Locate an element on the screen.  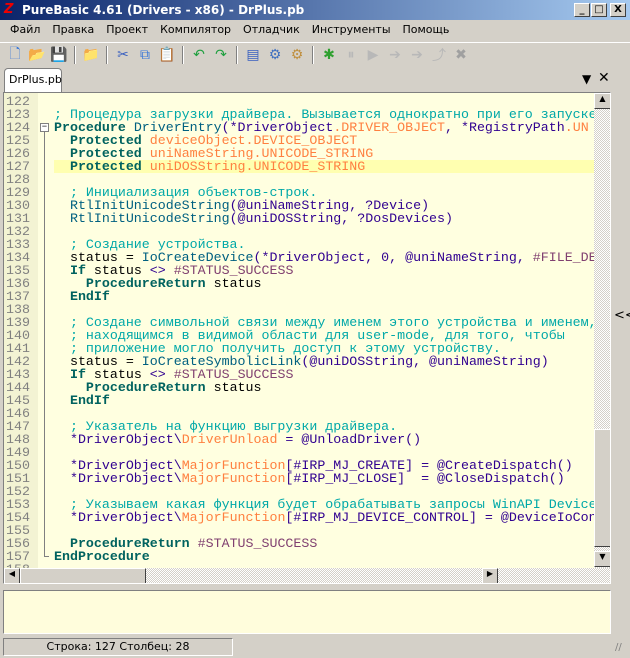
fold-end-marker is located at coordinates (46, 553).